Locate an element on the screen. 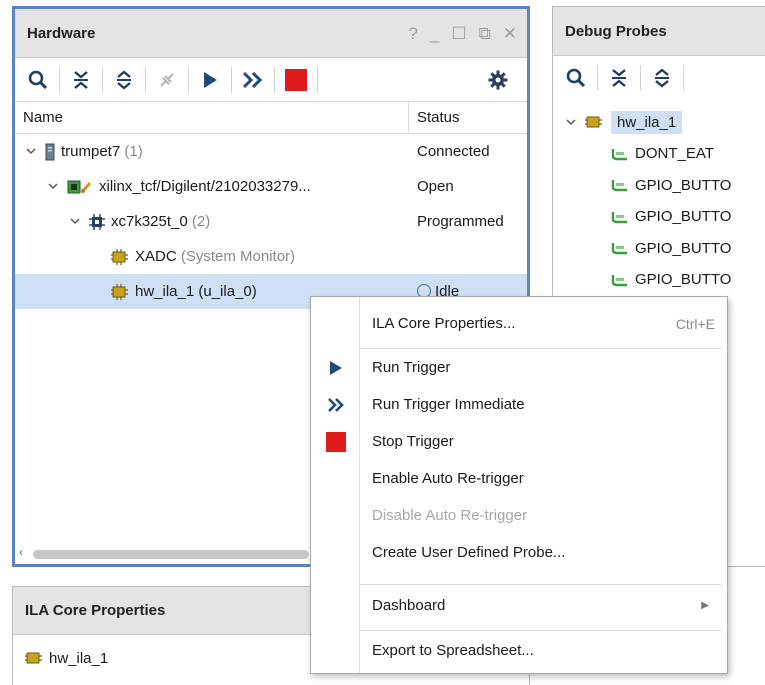 This screenshot has width=765, height=685. float-icon: ⧉ is located at coordinates (485, 33).